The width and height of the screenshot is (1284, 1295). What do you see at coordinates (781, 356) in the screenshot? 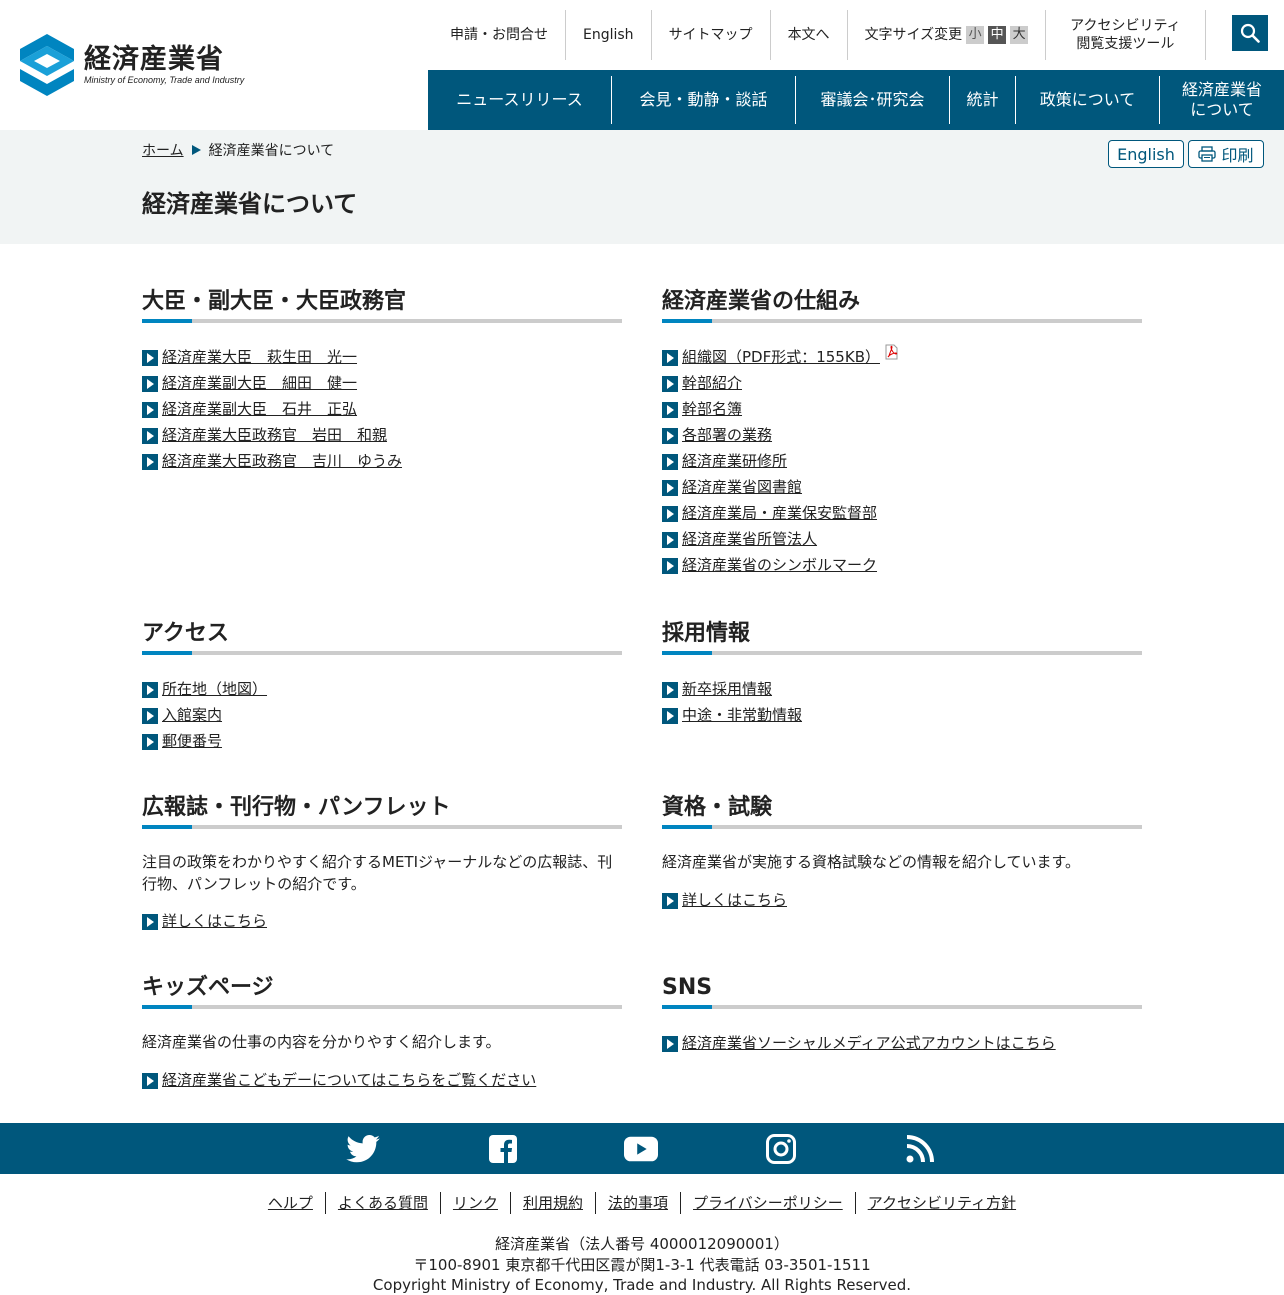
I see `org-chart-link: 組織図（PDF形式：155KB）` at bounding box center [781, 356].